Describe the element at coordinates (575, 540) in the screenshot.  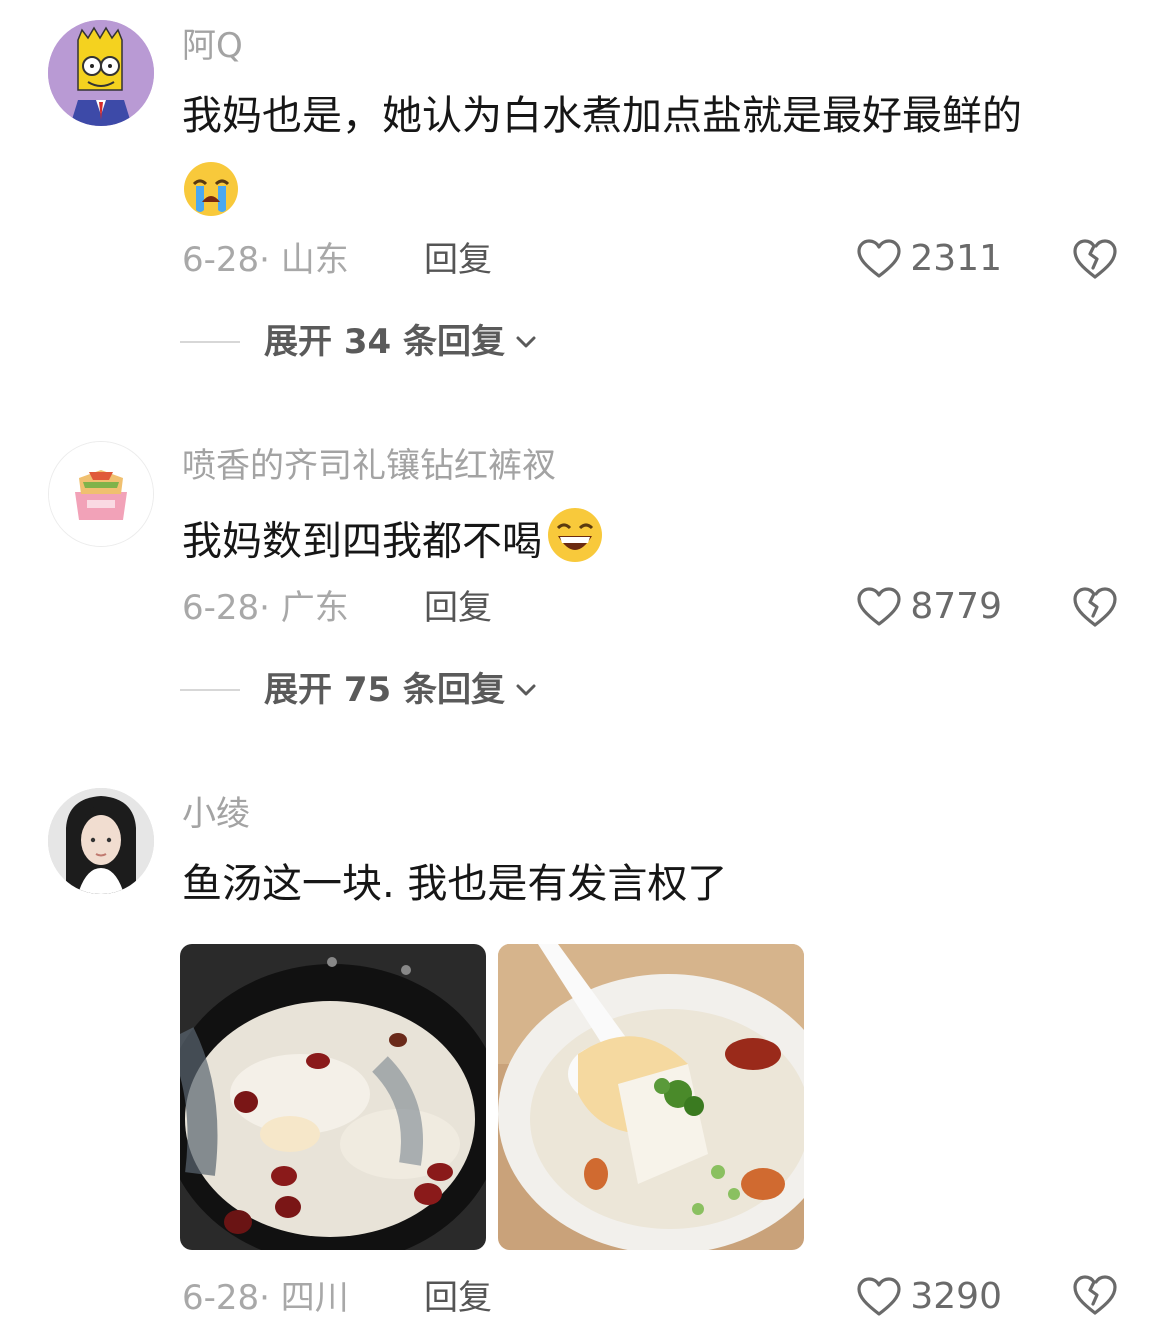
I see `grinning-squinting-face-icon` at that location.